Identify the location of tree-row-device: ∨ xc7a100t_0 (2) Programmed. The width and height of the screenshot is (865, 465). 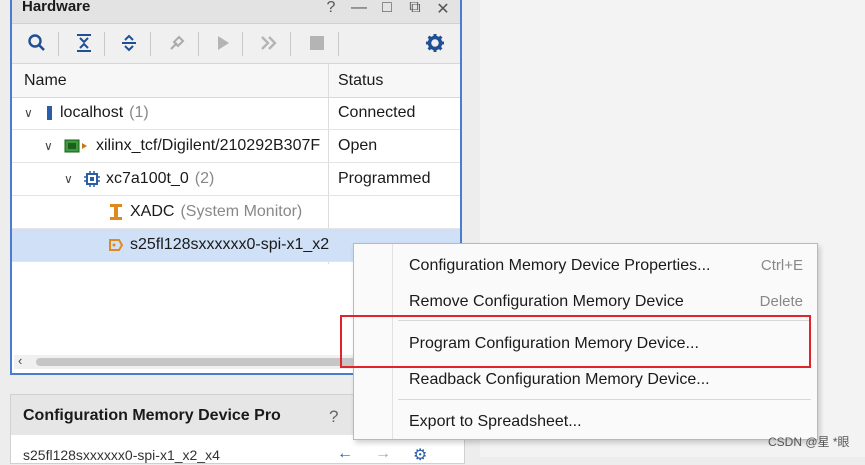
(236, 179).